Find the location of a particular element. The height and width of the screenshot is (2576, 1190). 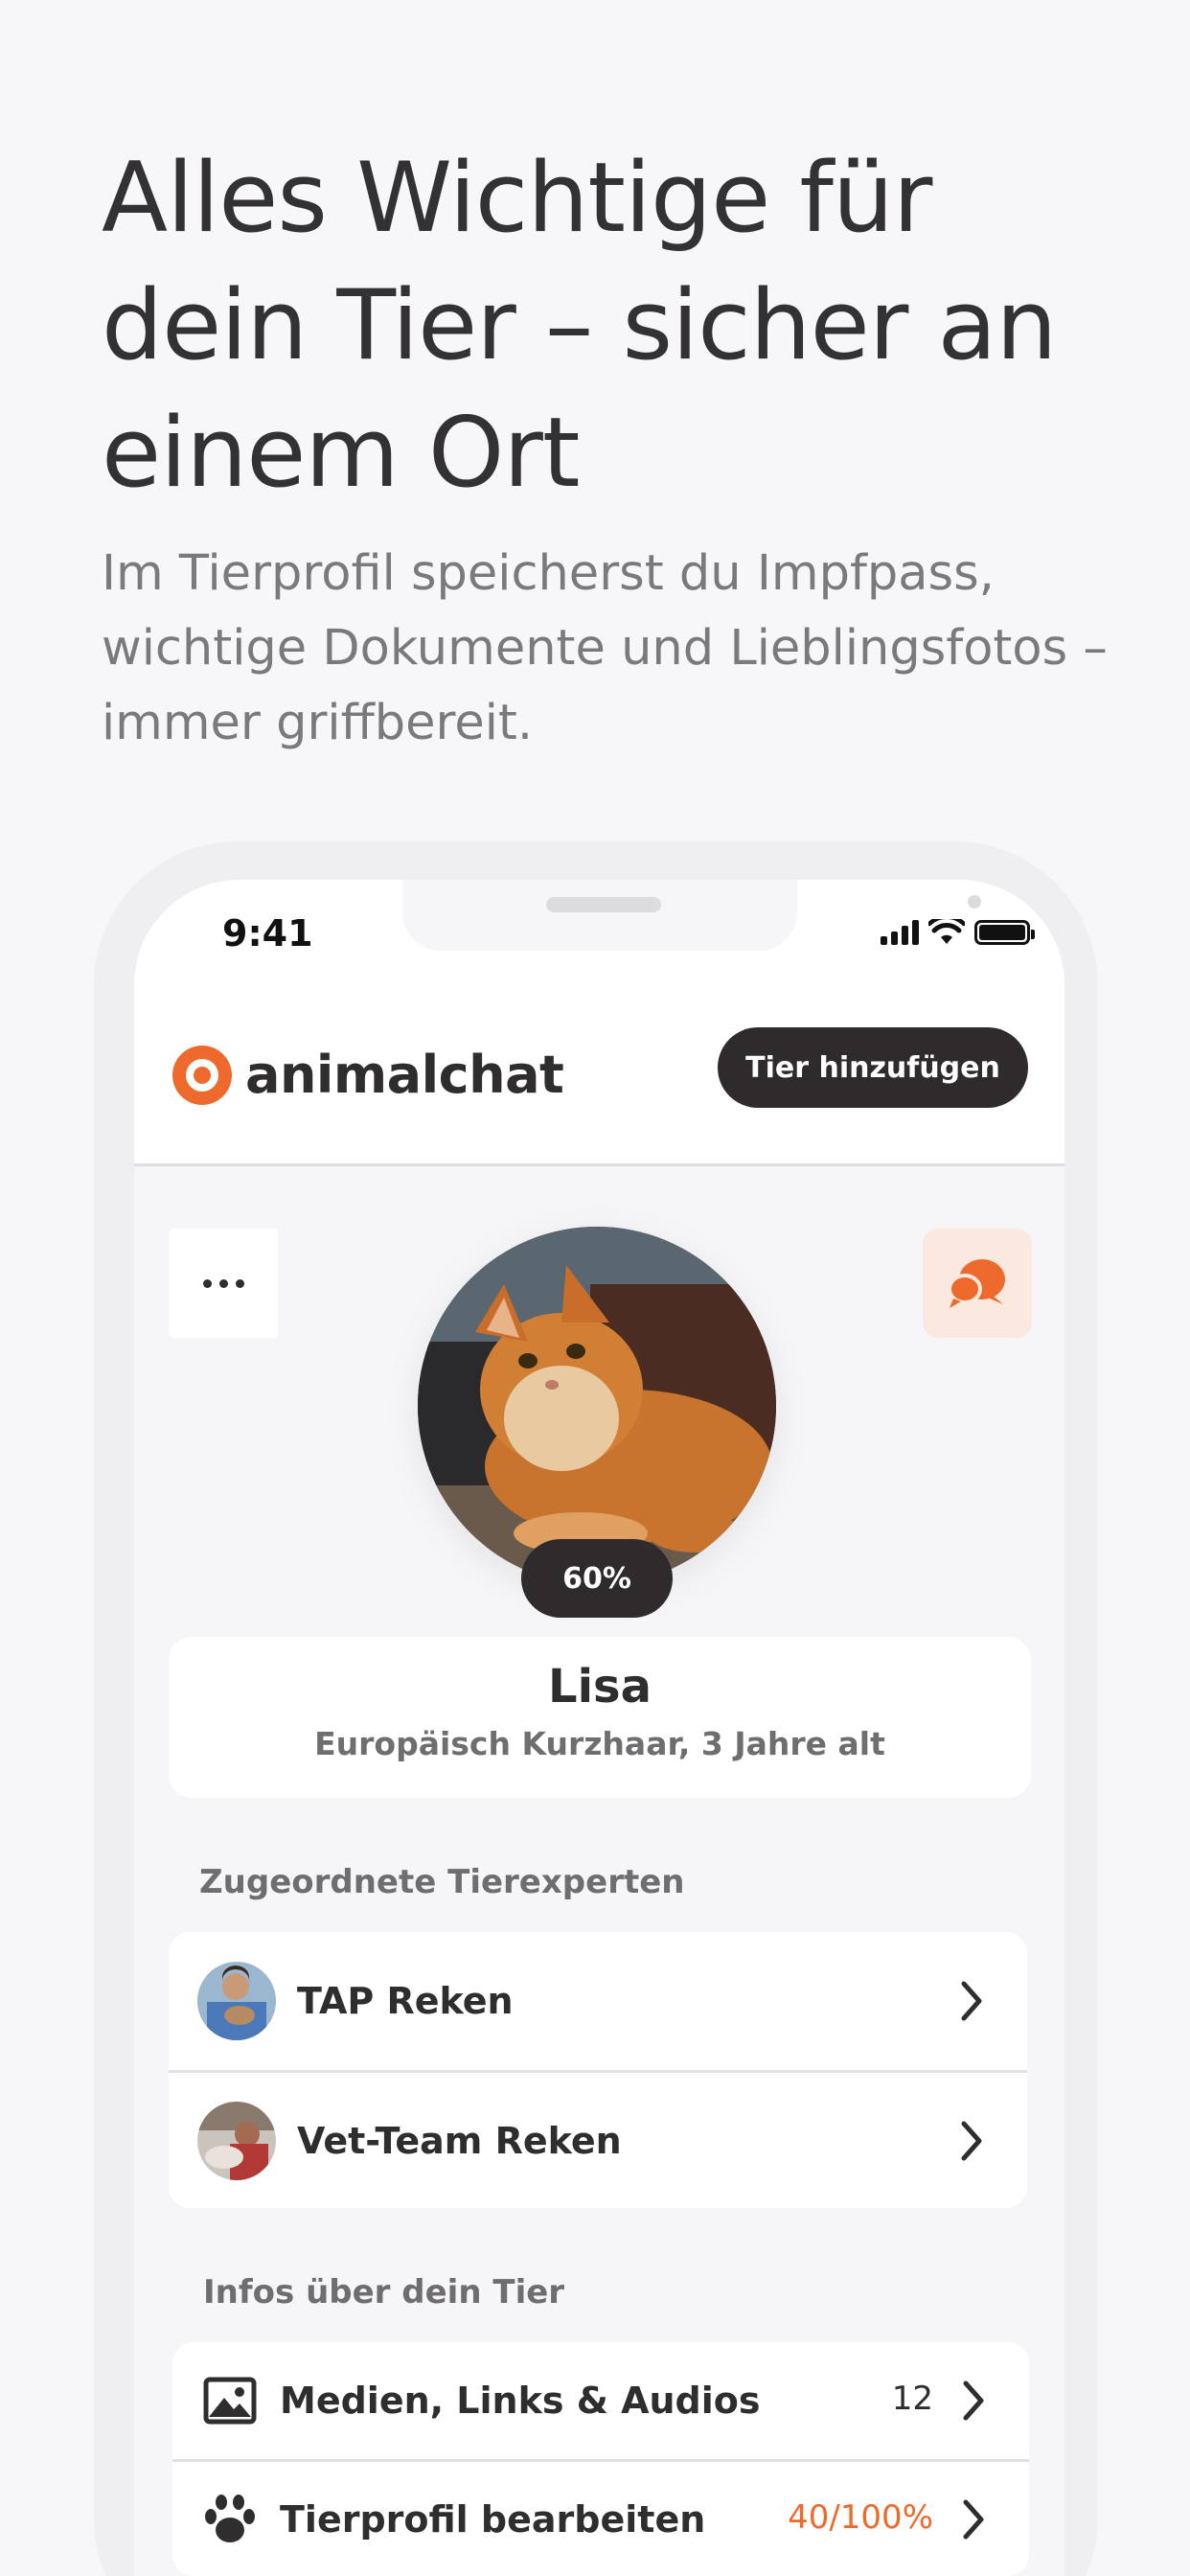

experts-list: TAP Reken Vet-Team Reken is located at coordinates (598, 2070).